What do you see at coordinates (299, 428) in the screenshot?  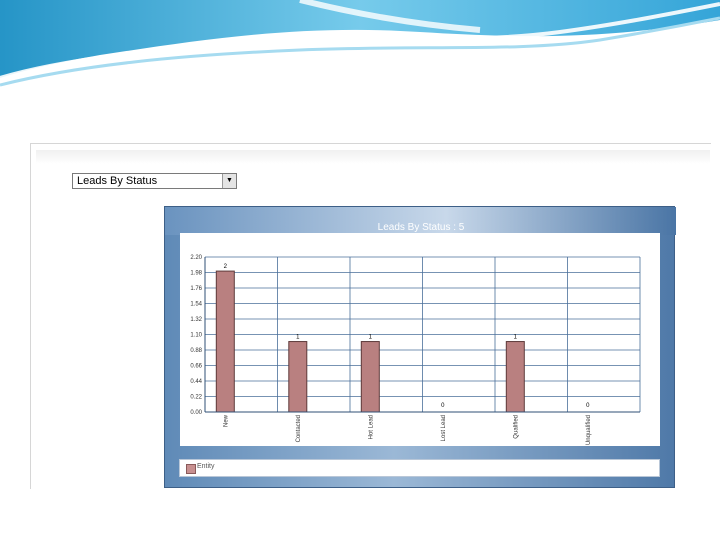 I see `x-tick-label: Contacted` at bounding box center [299, 428].